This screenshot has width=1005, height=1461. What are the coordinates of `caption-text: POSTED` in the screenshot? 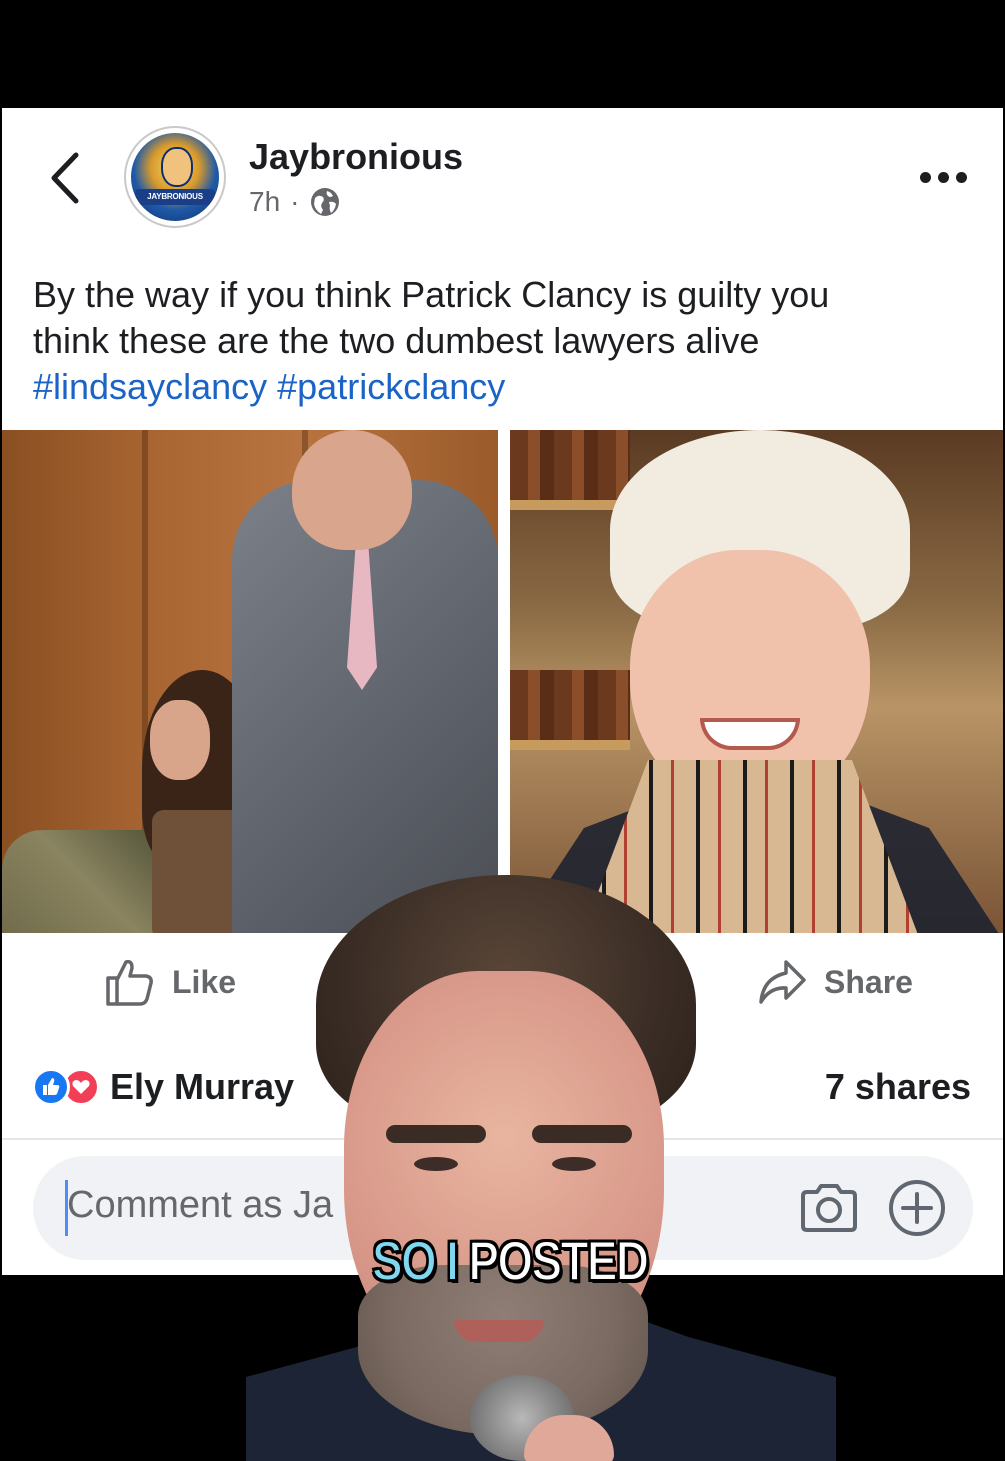 It's located at (559, 1260).